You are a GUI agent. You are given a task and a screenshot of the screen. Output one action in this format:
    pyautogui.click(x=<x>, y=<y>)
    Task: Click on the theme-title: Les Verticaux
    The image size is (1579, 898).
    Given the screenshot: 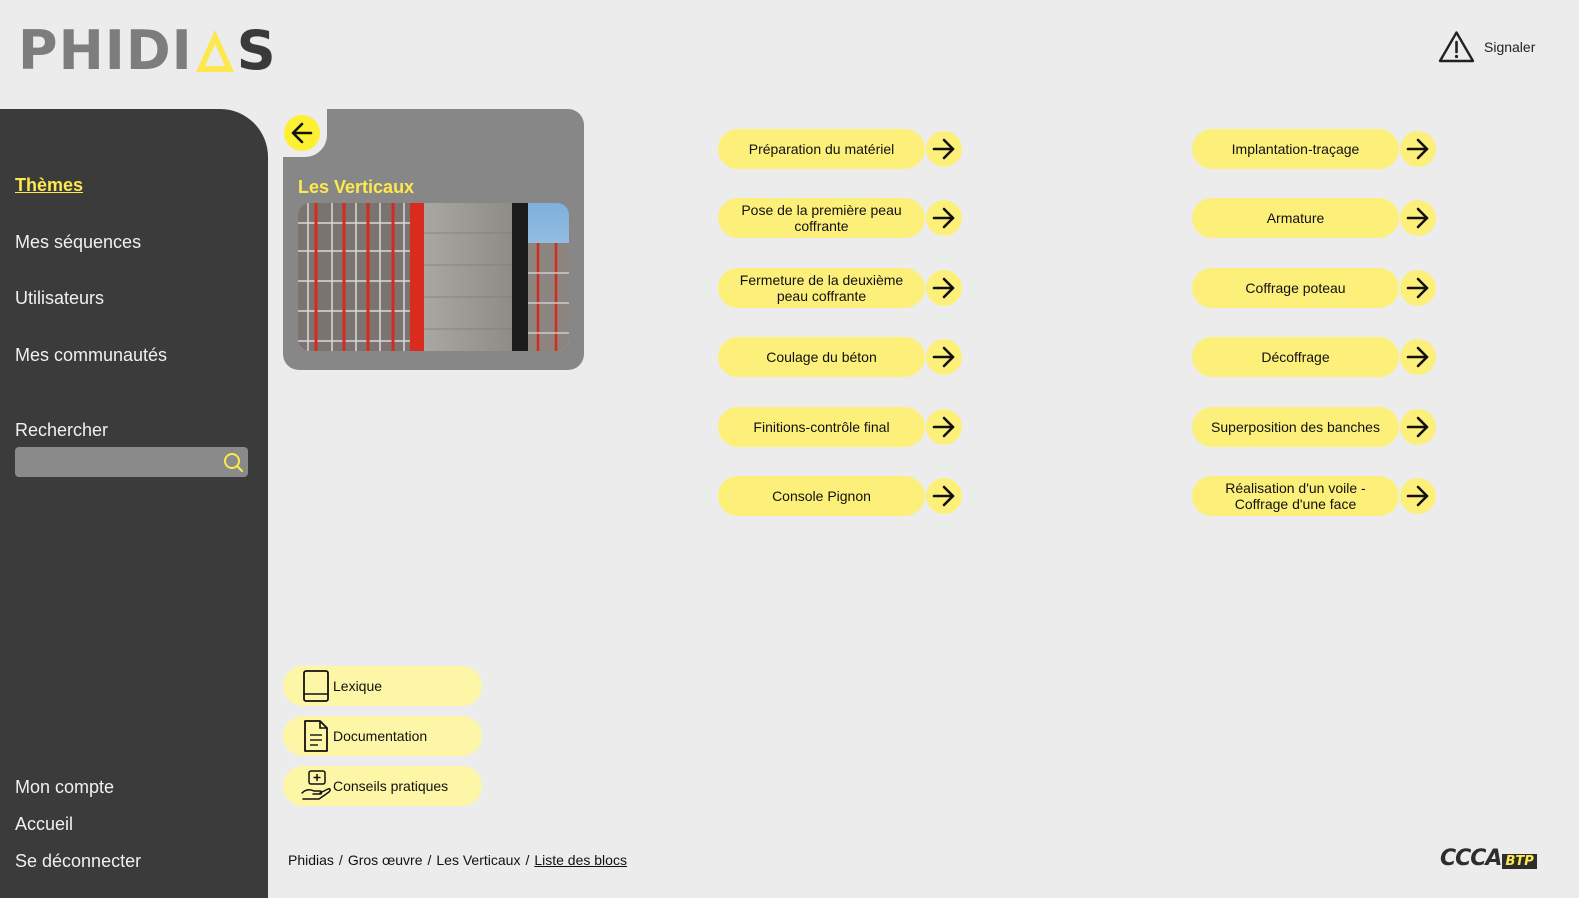 What is the action you would take?
    pyautogui.click(x=356, y=187)
    